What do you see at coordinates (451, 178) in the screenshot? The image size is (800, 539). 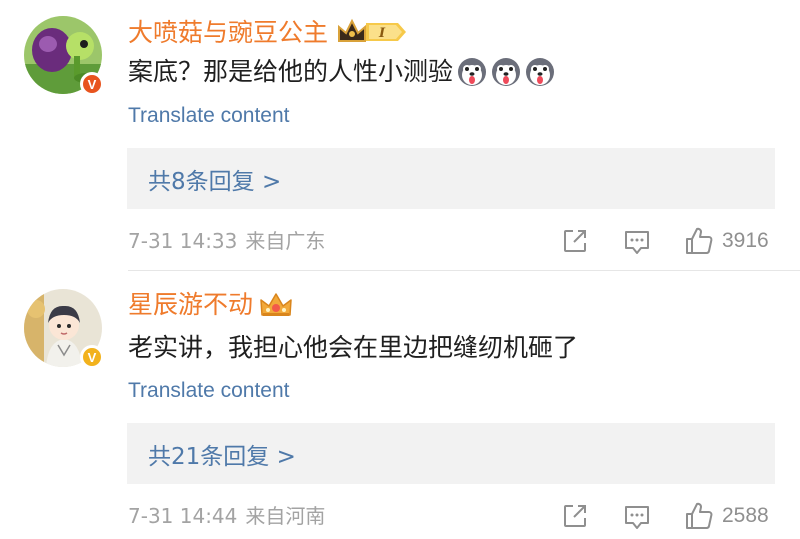 I see `replies-button: 共8条回复 >` at bounding box center [451, 178].